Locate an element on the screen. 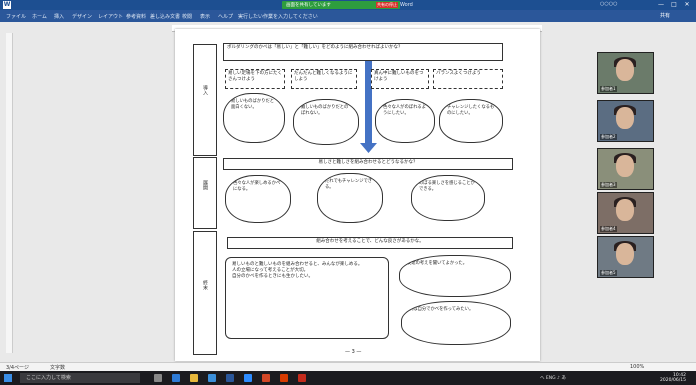  vertical-ruler is located at coordinates (9, 193).